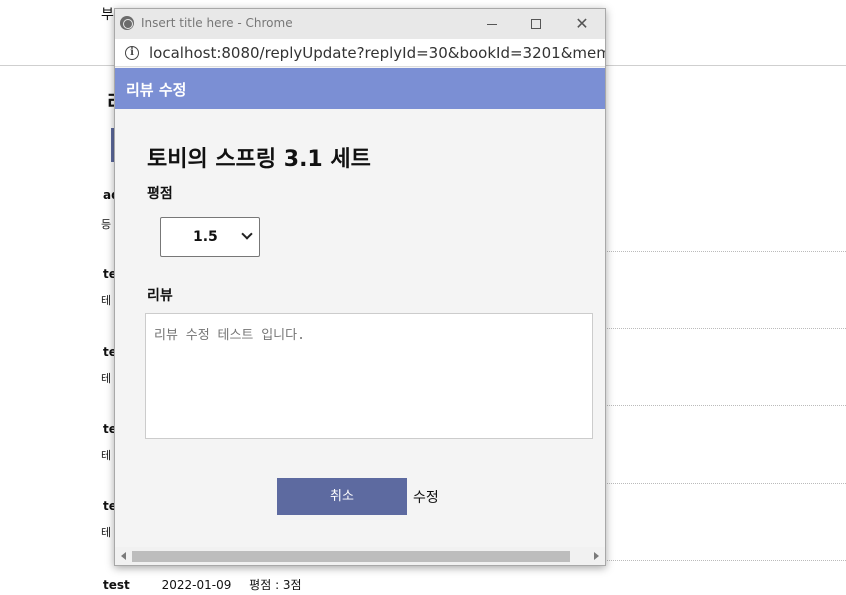 This screenshot has width=846, height=595. What do you see at coordinates (205, 237) in the screenshot?
I see `rating-value: 1.5` at bounding box center [205, 237].